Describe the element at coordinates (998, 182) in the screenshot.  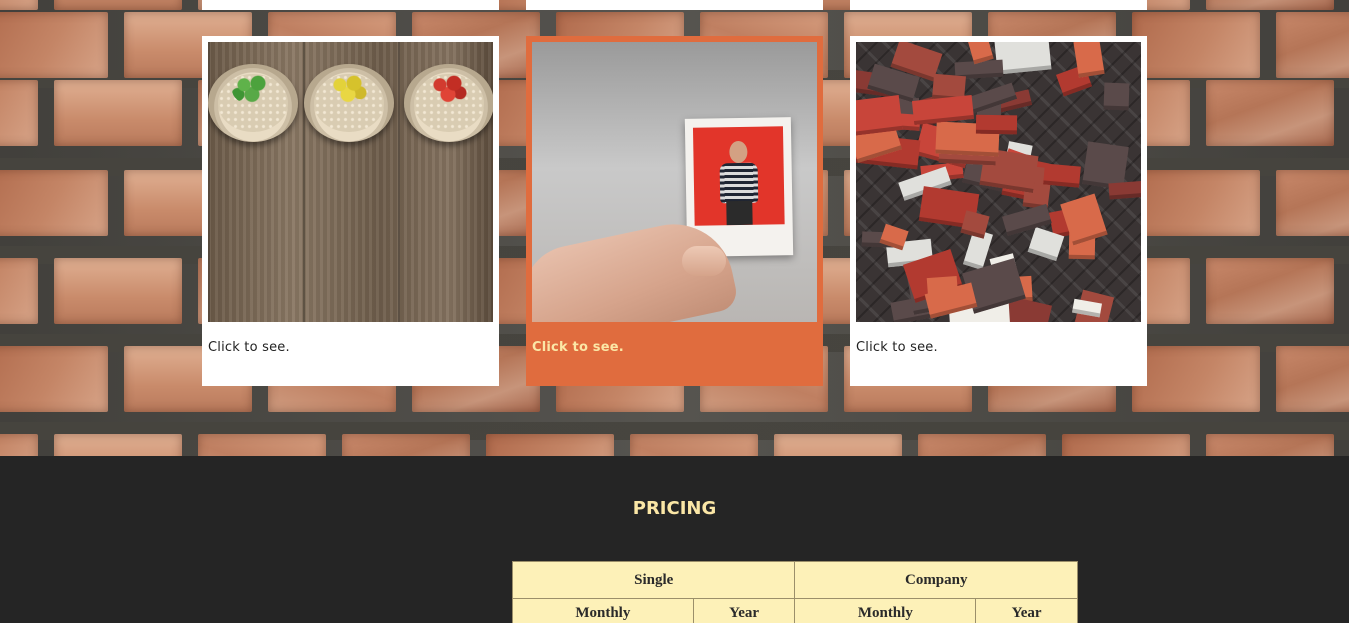
I see `town-rooftops-photo` at that location.